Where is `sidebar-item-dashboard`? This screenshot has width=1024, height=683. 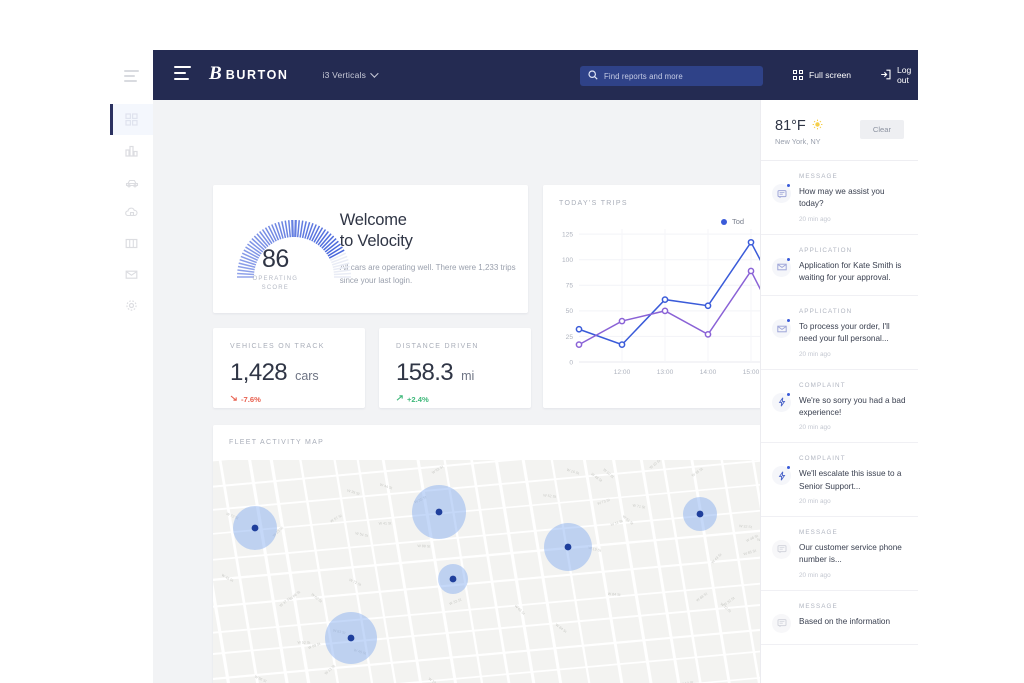
sidebar-item-dashboard is located at coordinates (131, 119).